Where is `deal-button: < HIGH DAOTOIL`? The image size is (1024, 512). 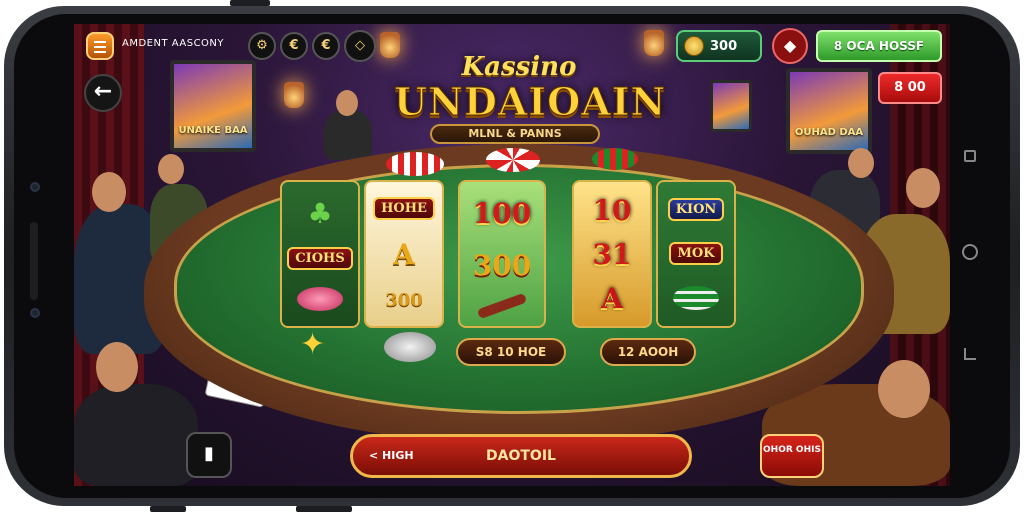 deal-button: < HIGH DAOTOIL is located at coordinates (521, 456).